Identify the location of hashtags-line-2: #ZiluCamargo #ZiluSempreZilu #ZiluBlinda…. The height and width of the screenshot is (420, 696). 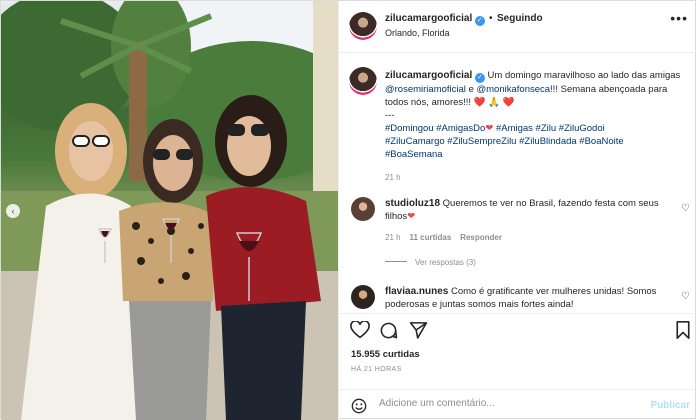
(504, 141).